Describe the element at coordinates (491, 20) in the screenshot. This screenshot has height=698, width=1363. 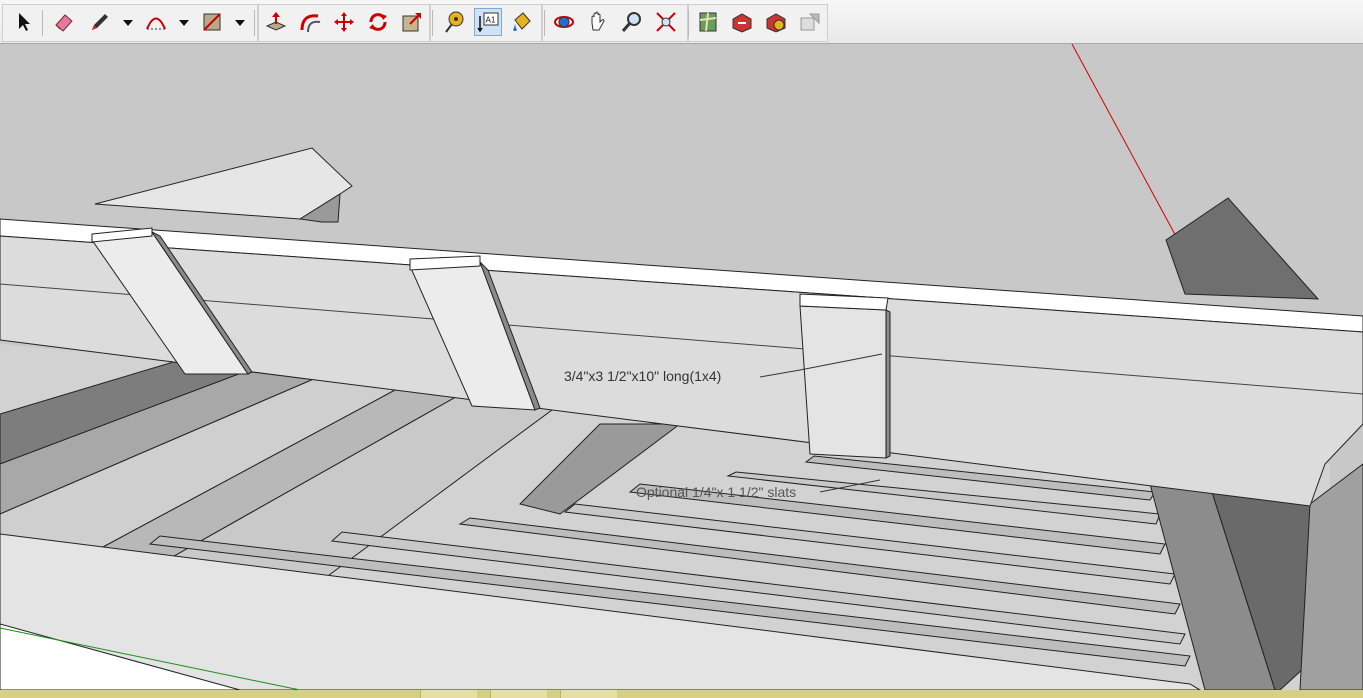
I see `text-tool-glyph: A1` at that location.